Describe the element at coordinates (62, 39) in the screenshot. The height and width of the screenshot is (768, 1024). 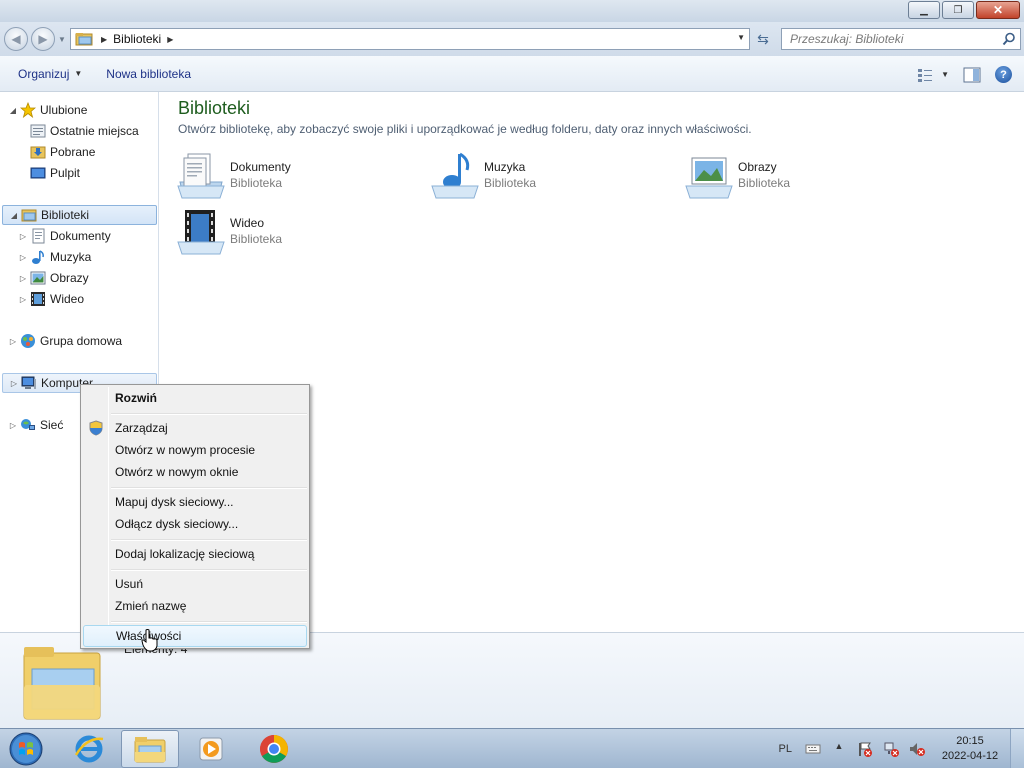
I see `recent-pages-dropdown: ▼` at that location.